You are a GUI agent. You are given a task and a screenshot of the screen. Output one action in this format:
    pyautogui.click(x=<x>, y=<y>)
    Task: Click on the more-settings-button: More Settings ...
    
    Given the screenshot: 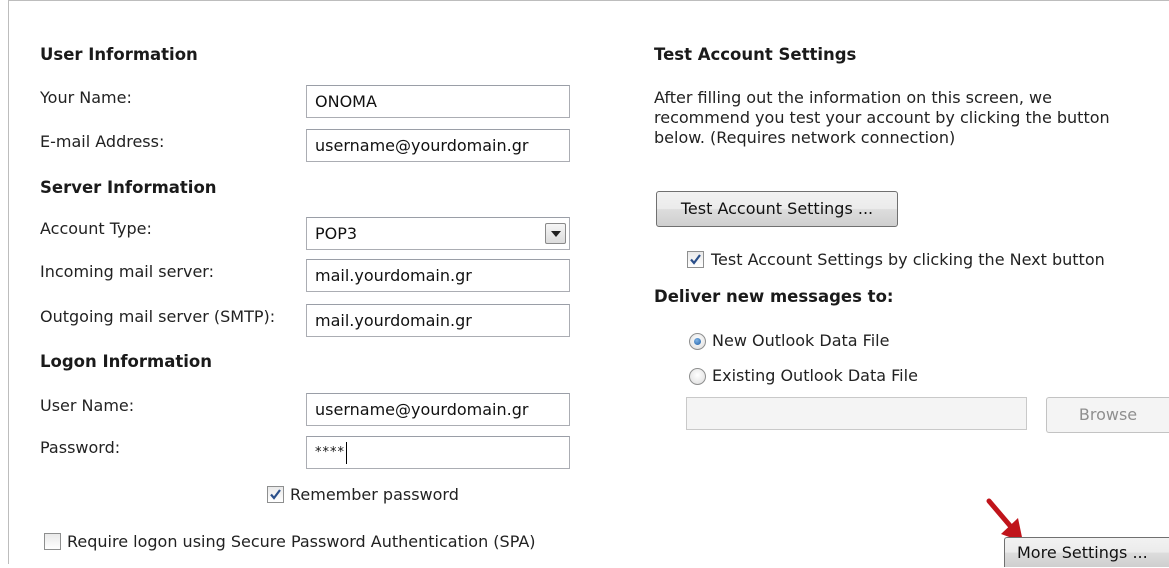 What is the action you would take?
    pyautogui.click(x=1086, y=552)
    